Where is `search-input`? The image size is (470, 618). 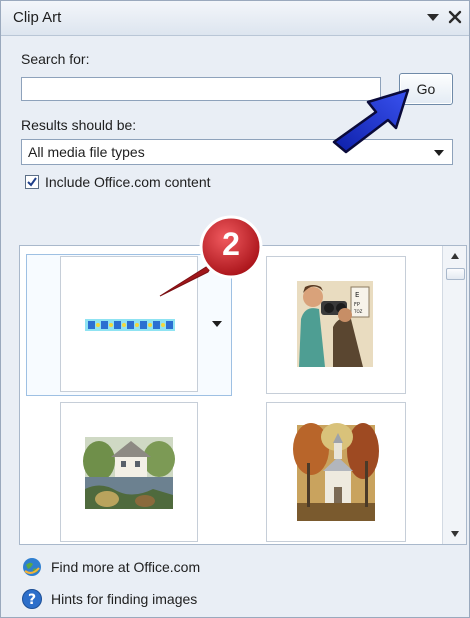 search-input is located at coordinates (201, 89).